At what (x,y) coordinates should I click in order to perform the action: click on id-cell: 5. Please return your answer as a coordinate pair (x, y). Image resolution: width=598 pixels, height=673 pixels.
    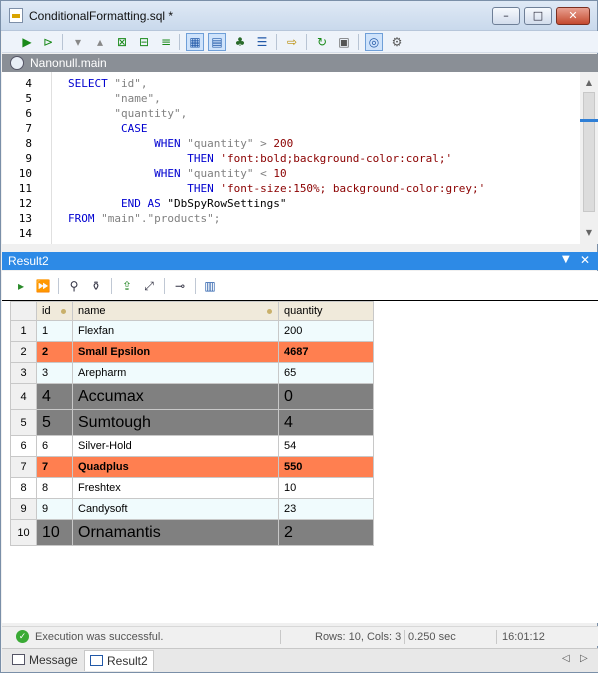
    Looking at the image, I should click on (54, 422).